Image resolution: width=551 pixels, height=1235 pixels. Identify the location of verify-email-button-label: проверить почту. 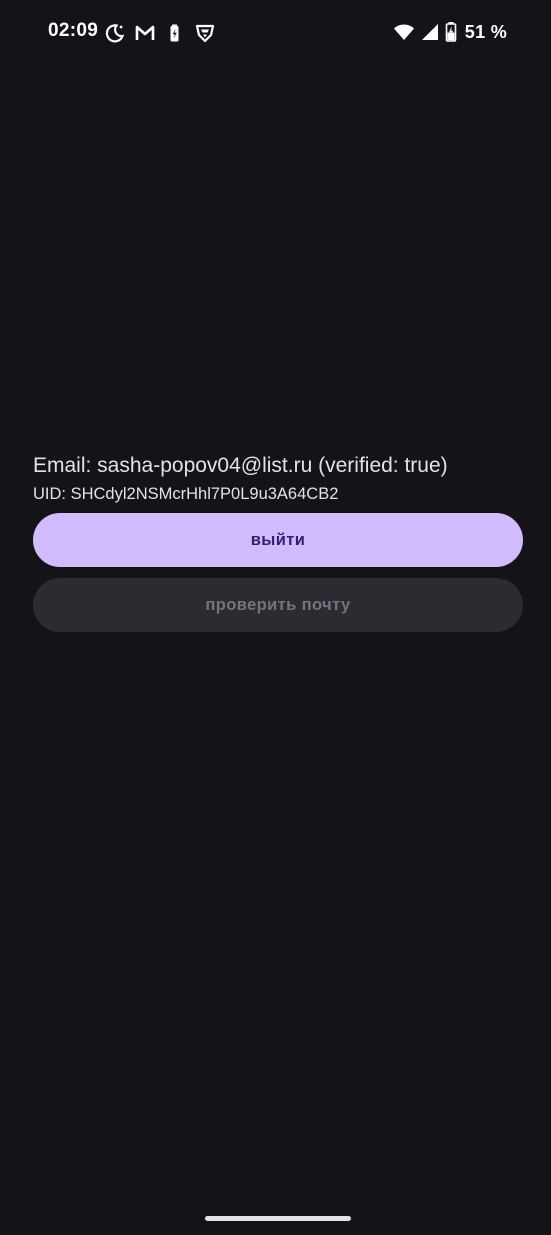
(278, 604).